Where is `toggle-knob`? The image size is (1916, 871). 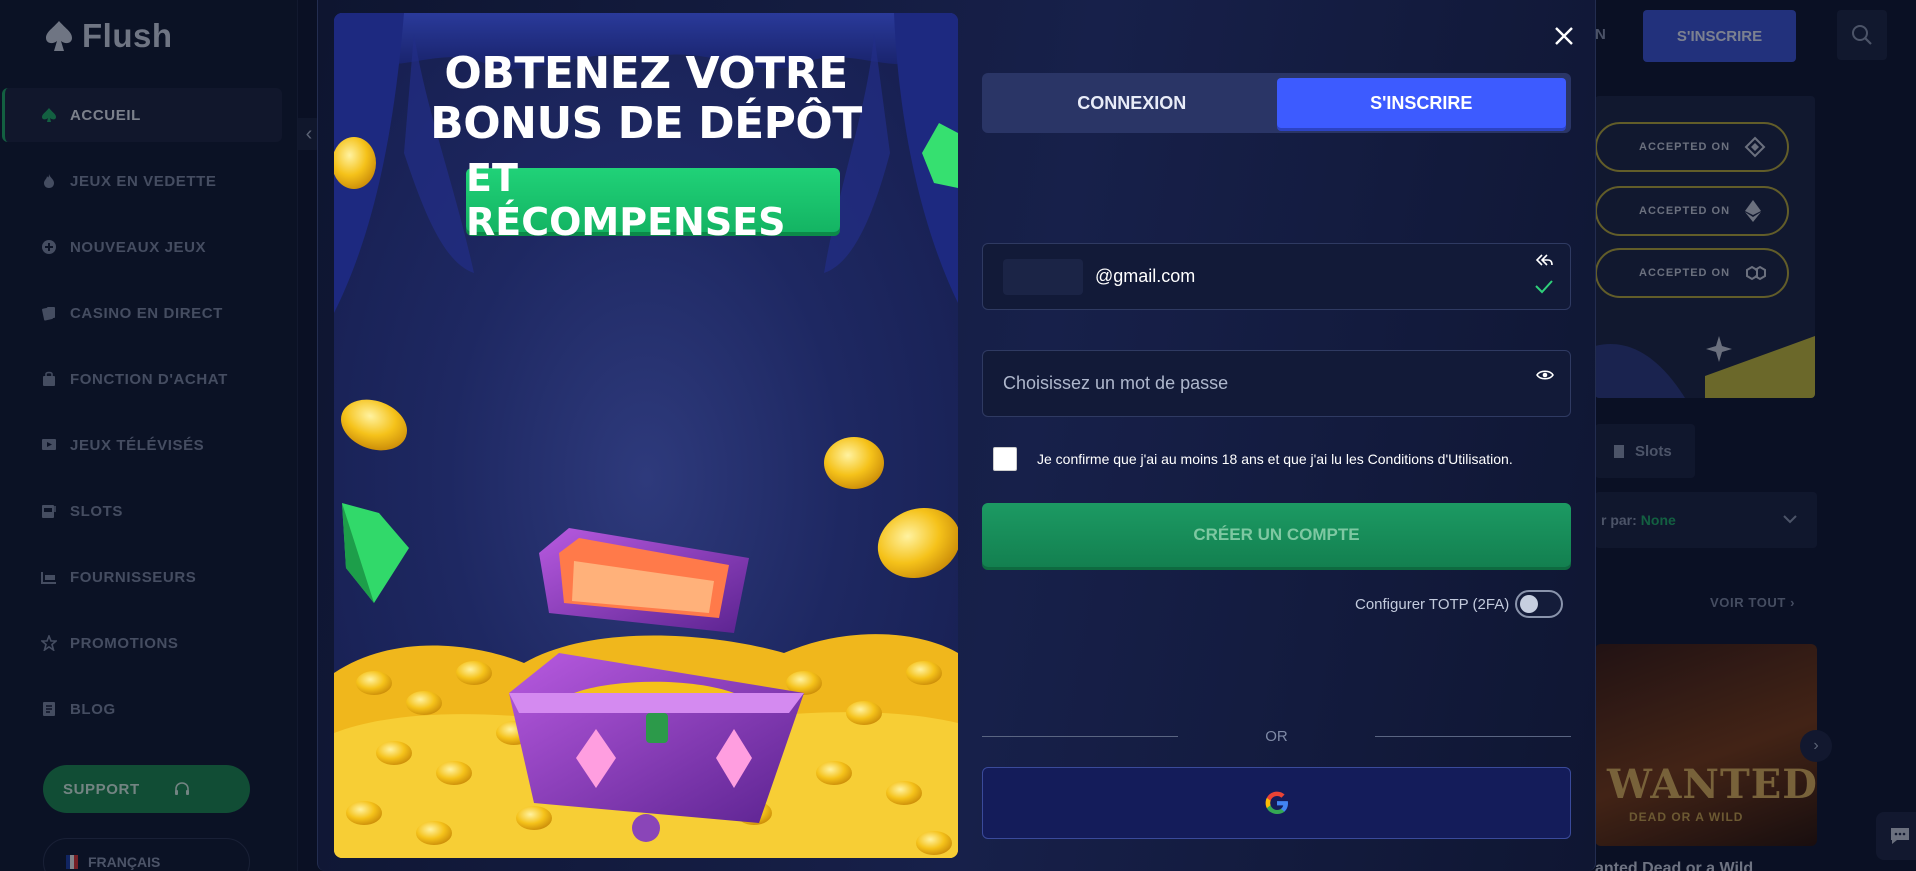
toggle-knob is located at coordinates (1529, 604).